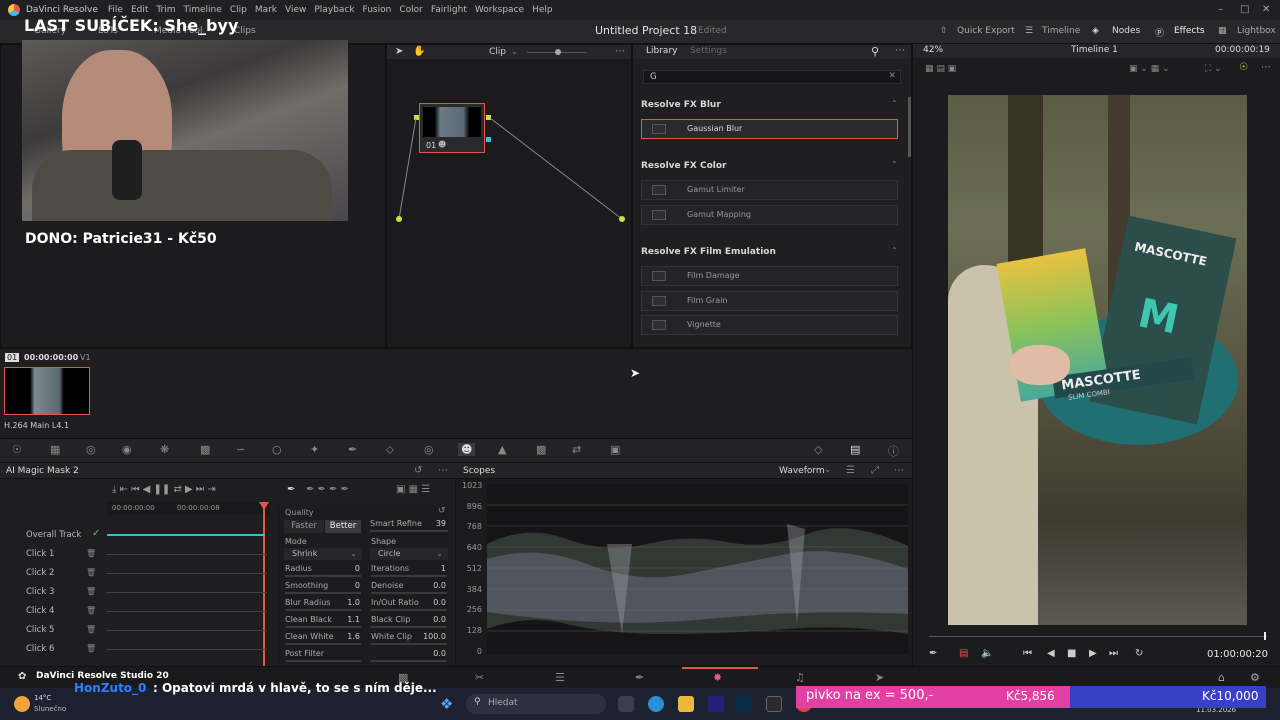 Image resolution: width=1280 pixels, height=720 pixels. Describe the element at coordinates (855, 449) in the screenshot. I see `scopes-icon: ▤` at that location.